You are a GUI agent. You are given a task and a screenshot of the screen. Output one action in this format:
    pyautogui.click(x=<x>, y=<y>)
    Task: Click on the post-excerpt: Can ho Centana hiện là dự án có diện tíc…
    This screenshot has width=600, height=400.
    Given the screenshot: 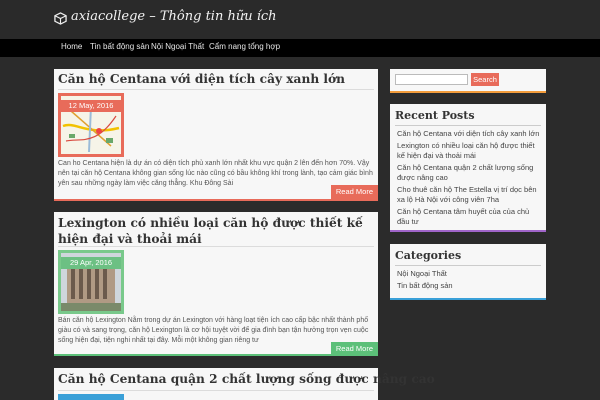 What is the action you would take?
    pyautogui.click(x=215, y=173)
    